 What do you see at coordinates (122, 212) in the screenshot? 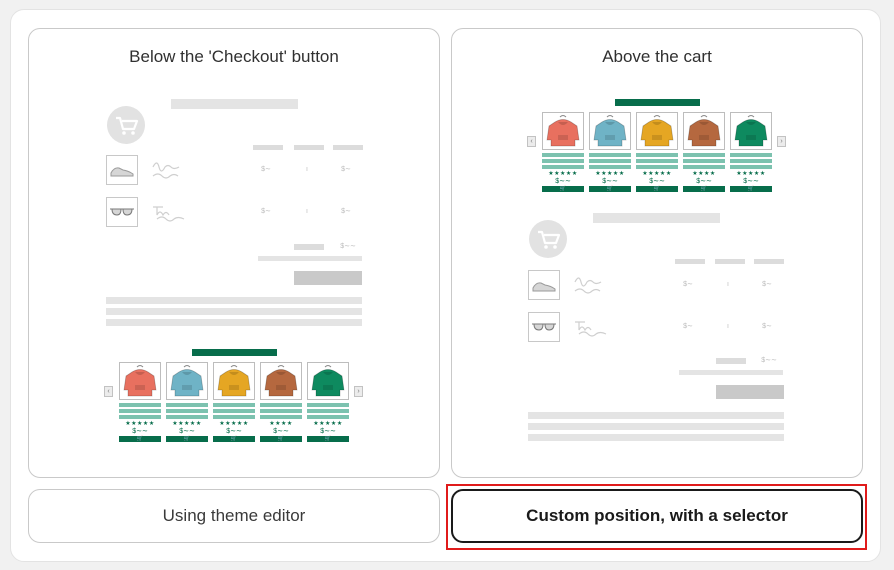
I see `sunglasses-thumbnail` at bounding box center [122, 212].